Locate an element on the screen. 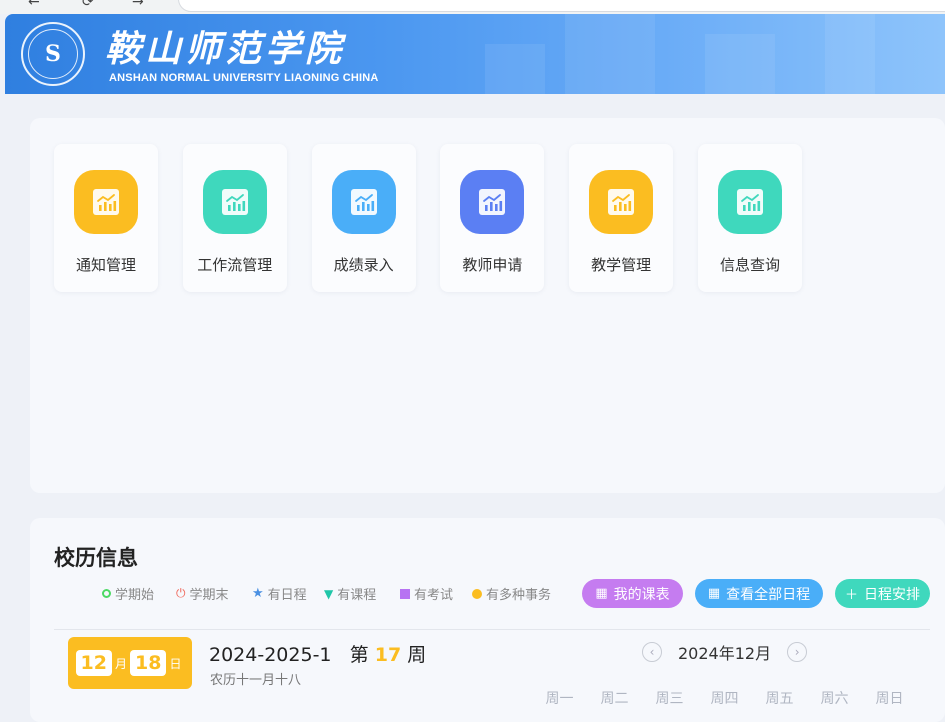  university-name-en: ANSHAN NORMAL UNIVERSITY LIAONING CHINA is located at coordinates (244, 78).